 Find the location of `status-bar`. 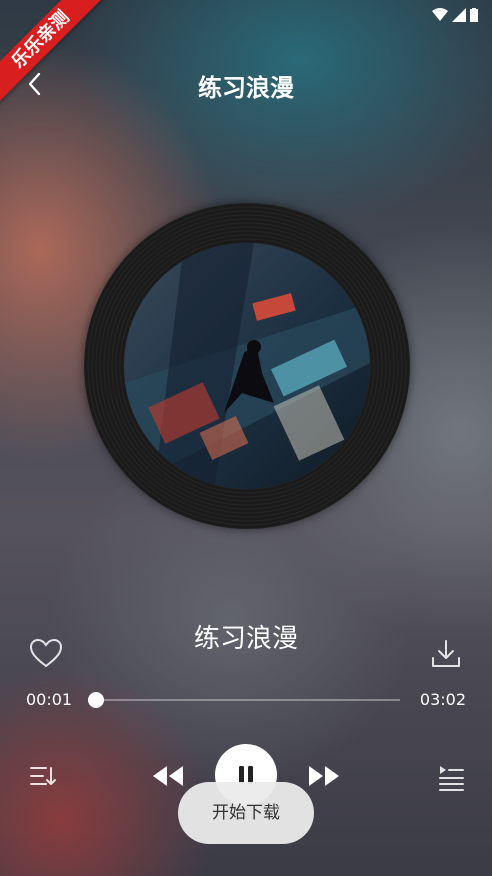

status-bar is located at coordinates (455, 15).